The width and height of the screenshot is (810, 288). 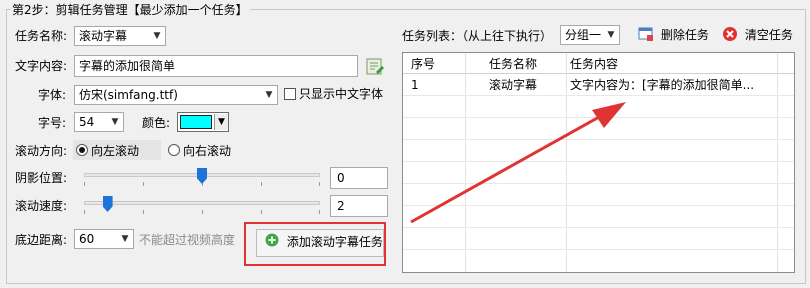 I want to click on arrow-head, so click(x=609, y=115).